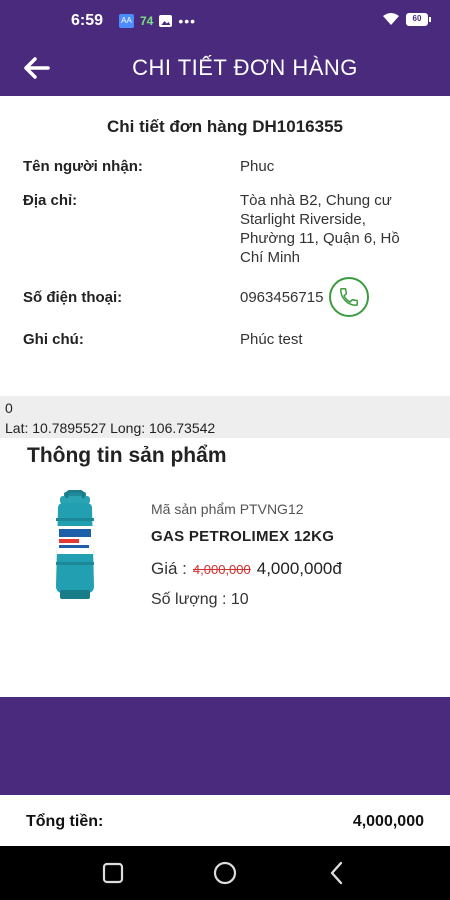 This screenshot has width=450, height=900. I want to click on location-line-1: 0, so click(9, 408).